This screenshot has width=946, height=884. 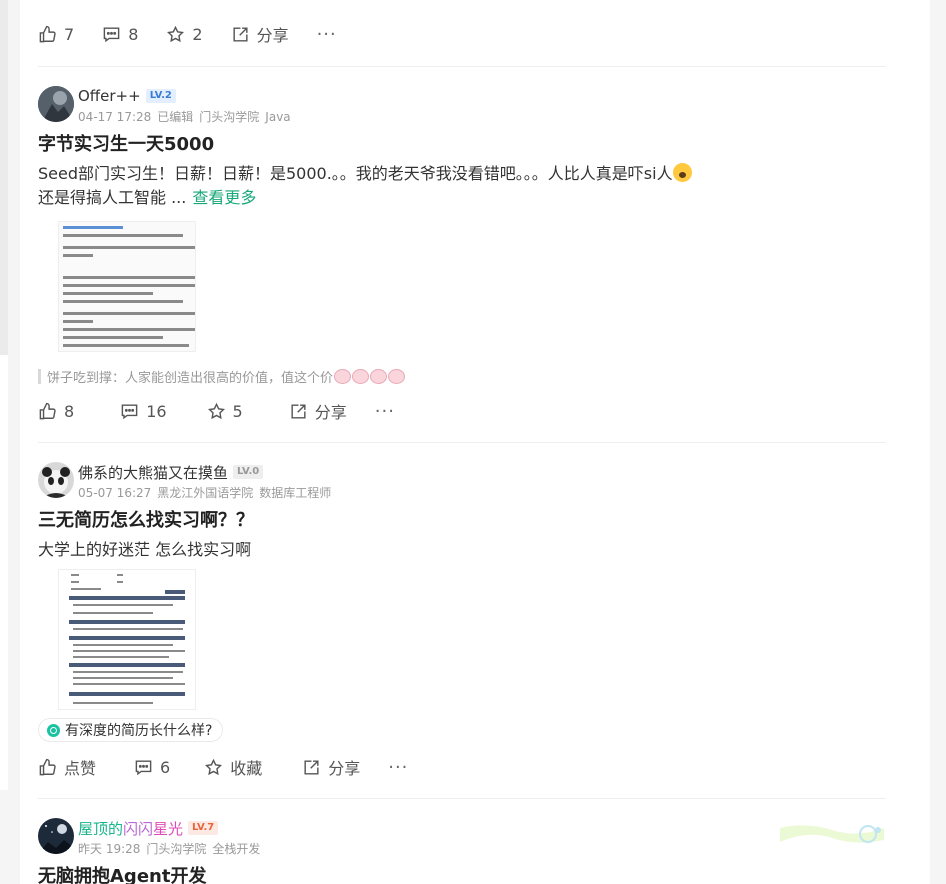 What do you see at coordinates (131, 730) in the screenshot?
I see `topic-tag: 有深度的简历长什么样?` at bounding box center [131, 730].